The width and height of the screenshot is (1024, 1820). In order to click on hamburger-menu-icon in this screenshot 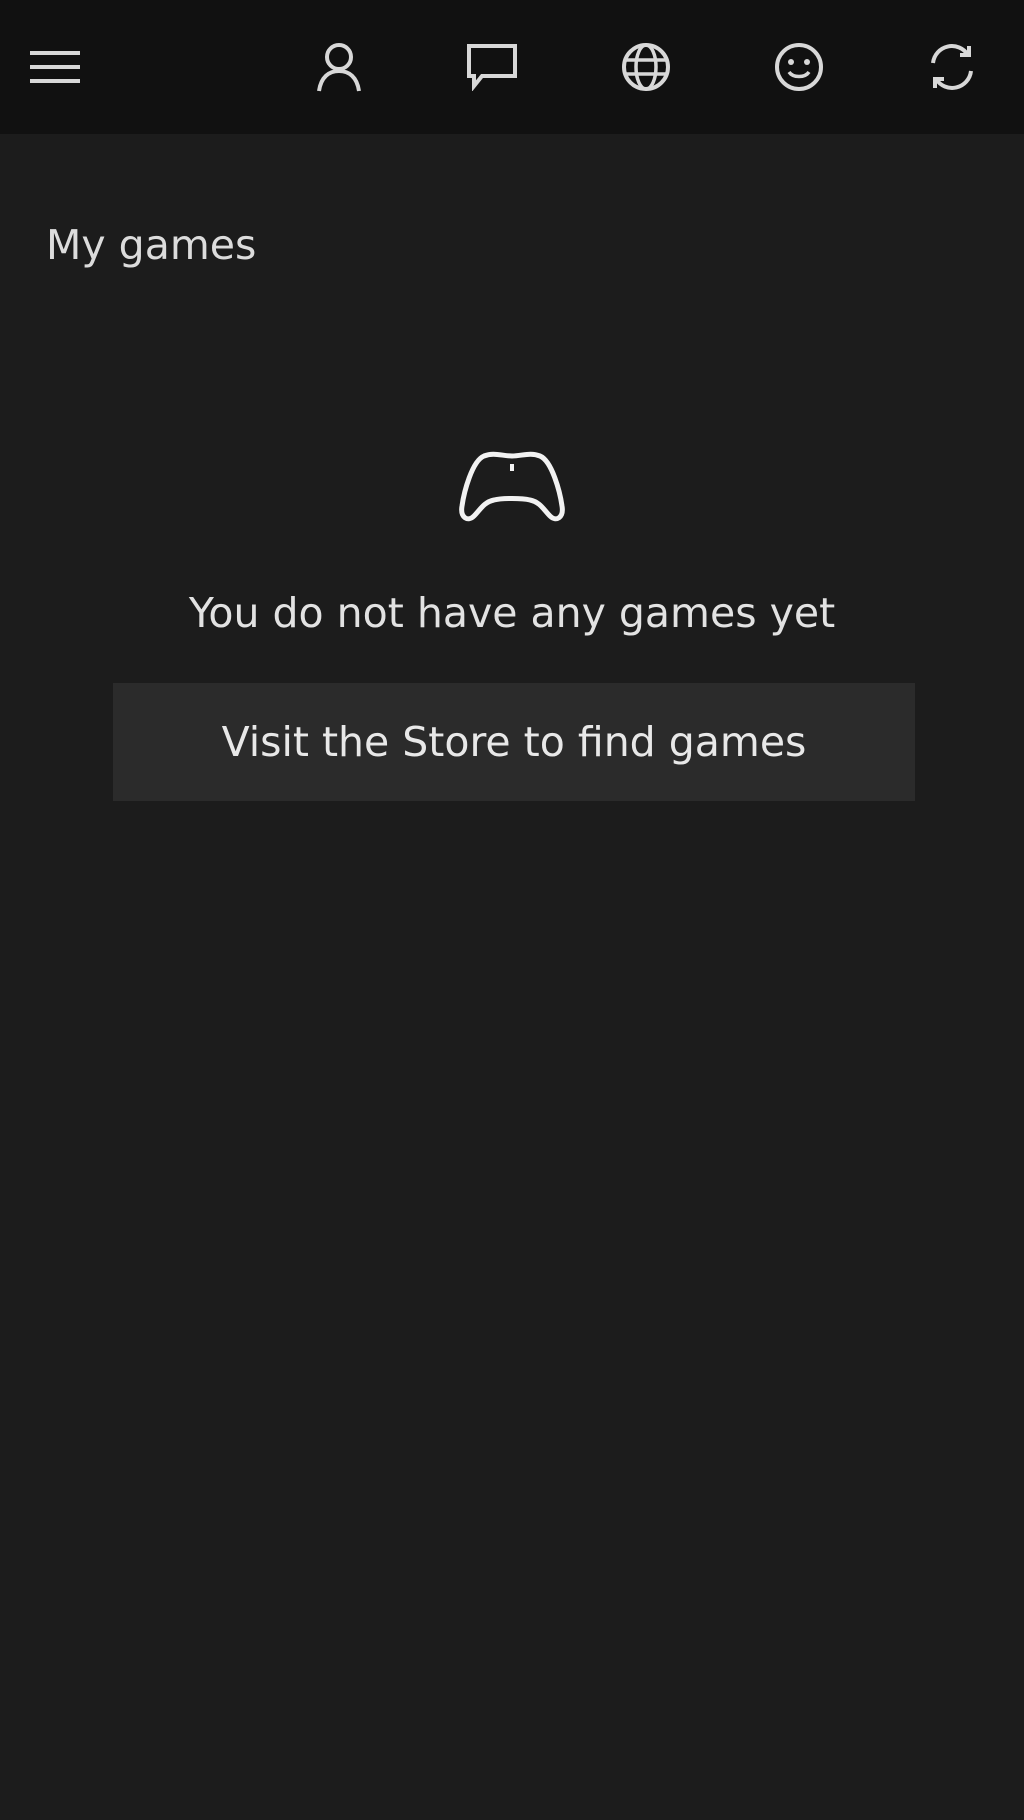, I will do `click(55, 67)`.